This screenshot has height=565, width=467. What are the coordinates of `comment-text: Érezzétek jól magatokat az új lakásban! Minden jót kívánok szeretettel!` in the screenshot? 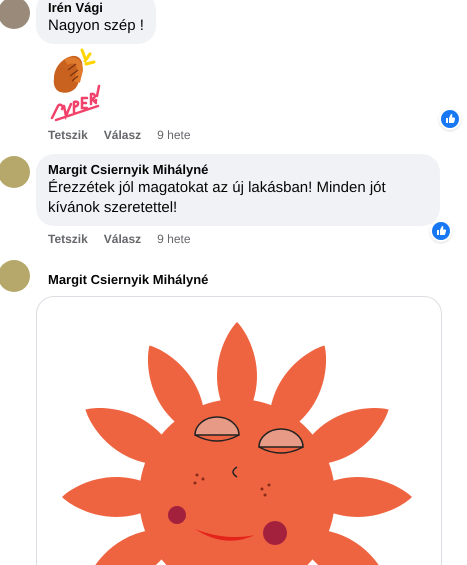 It's located at (217, 198).